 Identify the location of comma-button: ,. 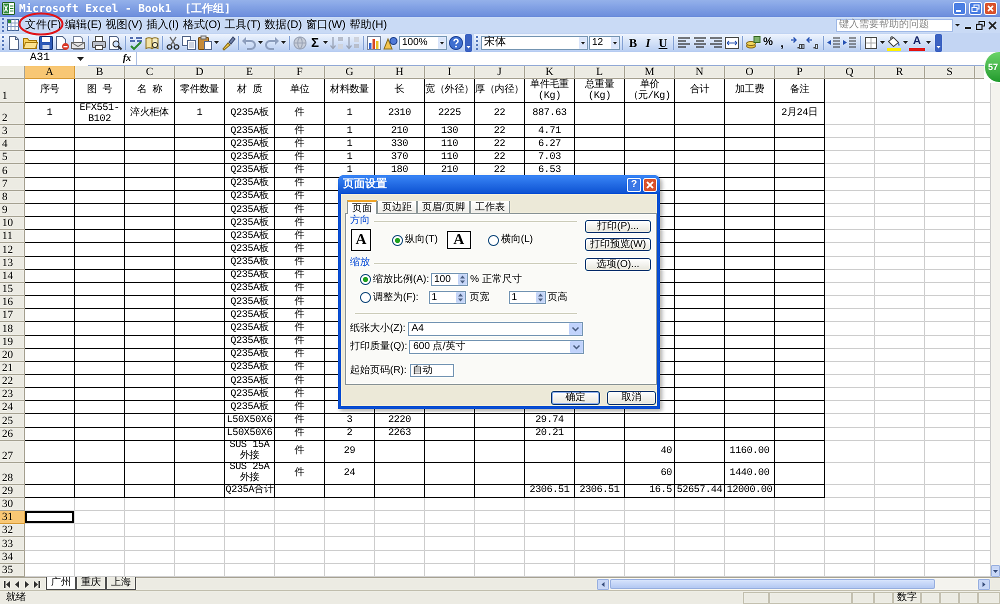
(782, 42).